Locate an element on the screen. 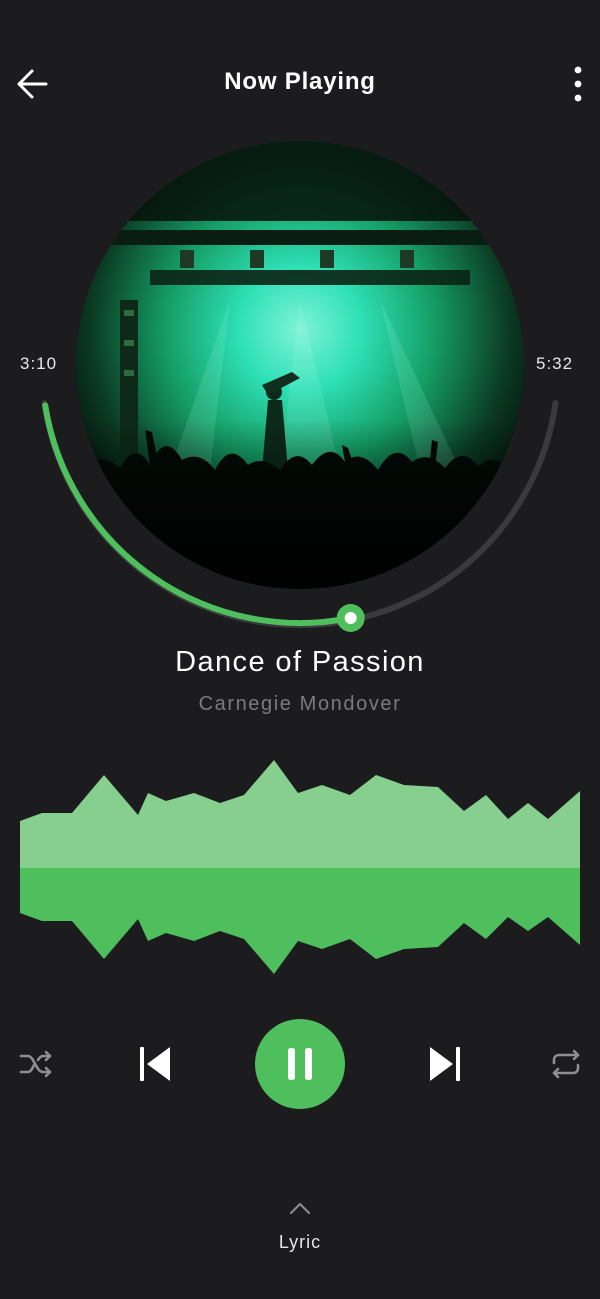  shuffle-icon is located at coordinates (35, 1064).